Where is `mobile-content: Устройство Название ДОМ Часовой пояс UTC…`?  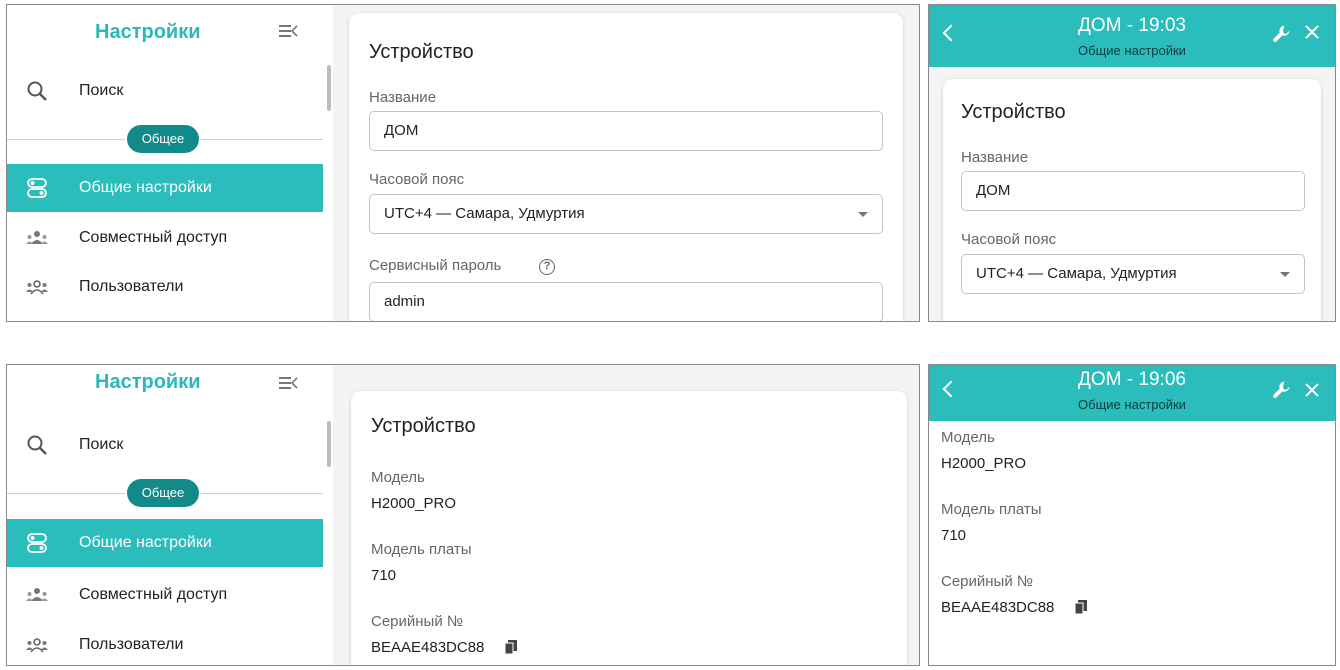
mobile-content: Устройство Название ДОМ Часовой пояс UTC… is located at coordinates (1132, 194).